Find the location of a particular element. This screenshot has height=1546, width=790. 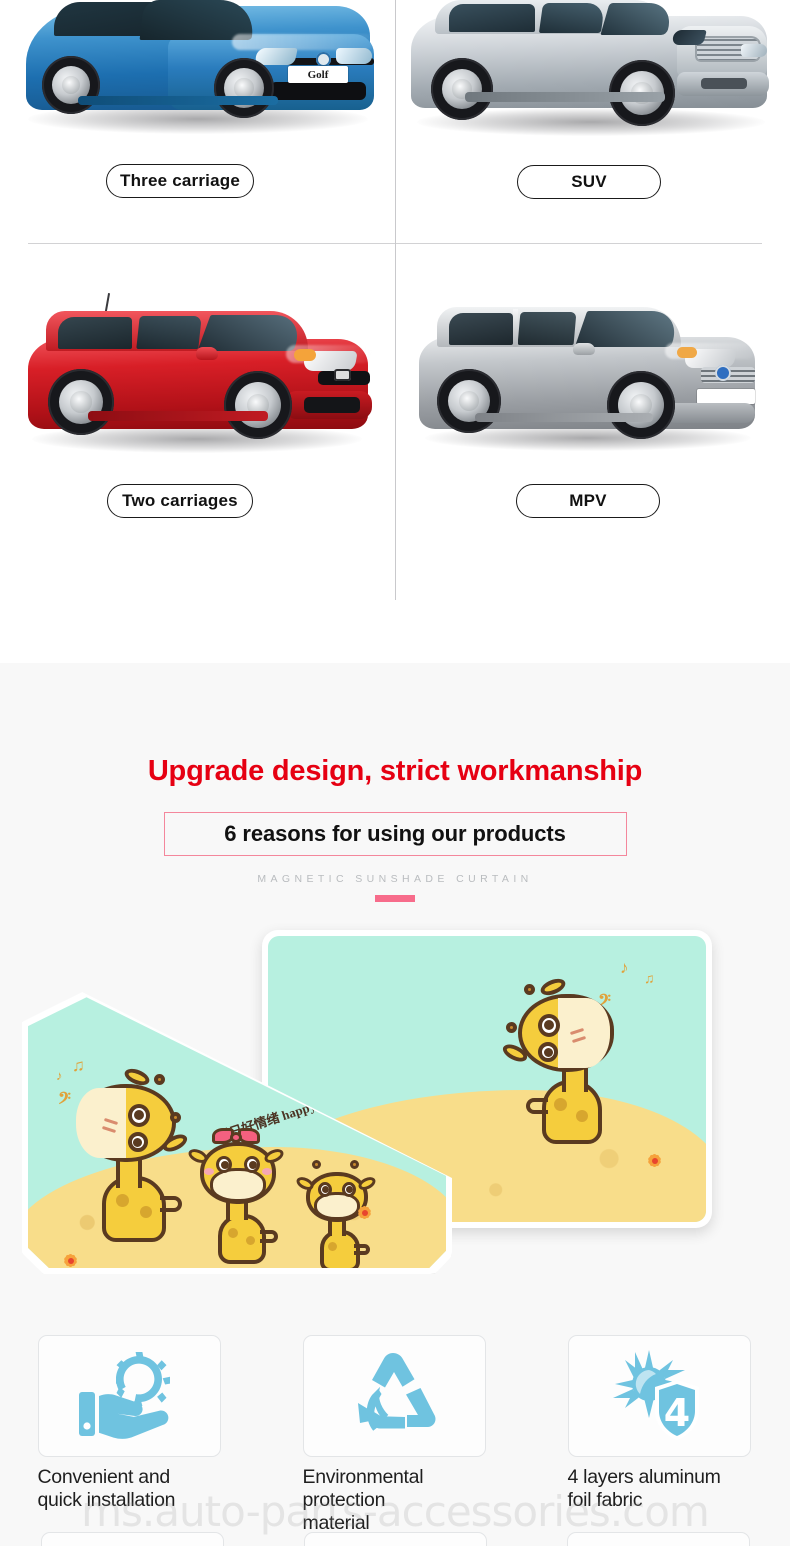

feature-caption: 4 layers aluminum foil fabric is located at coordinates (644, 1489).